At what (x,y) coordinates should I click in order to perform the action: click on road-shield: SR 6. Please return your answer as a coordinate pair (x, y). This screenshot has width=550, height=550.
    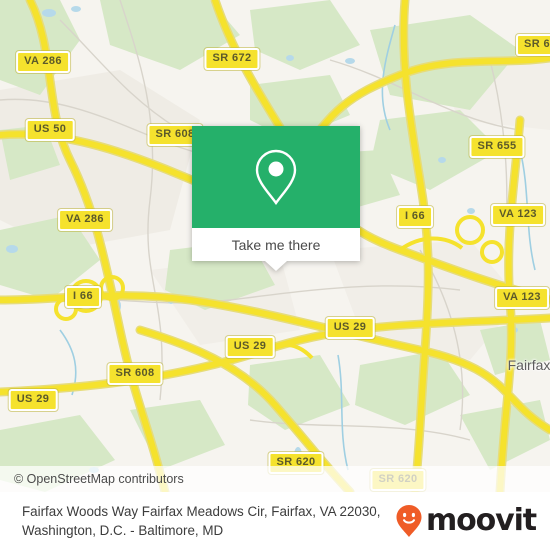
    Looking at the image, I should click on (532, 45).